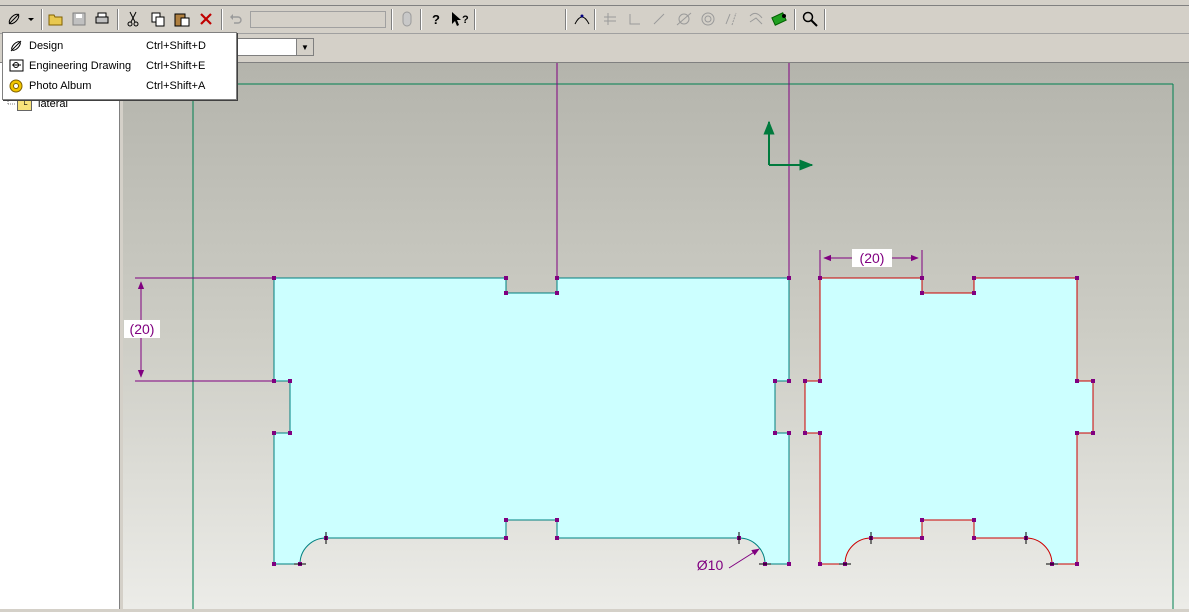  What do you see at coordinates (460, 19) in the screenshot?
I see `whats-this-icon: ?` at bounding box center [460, 19].